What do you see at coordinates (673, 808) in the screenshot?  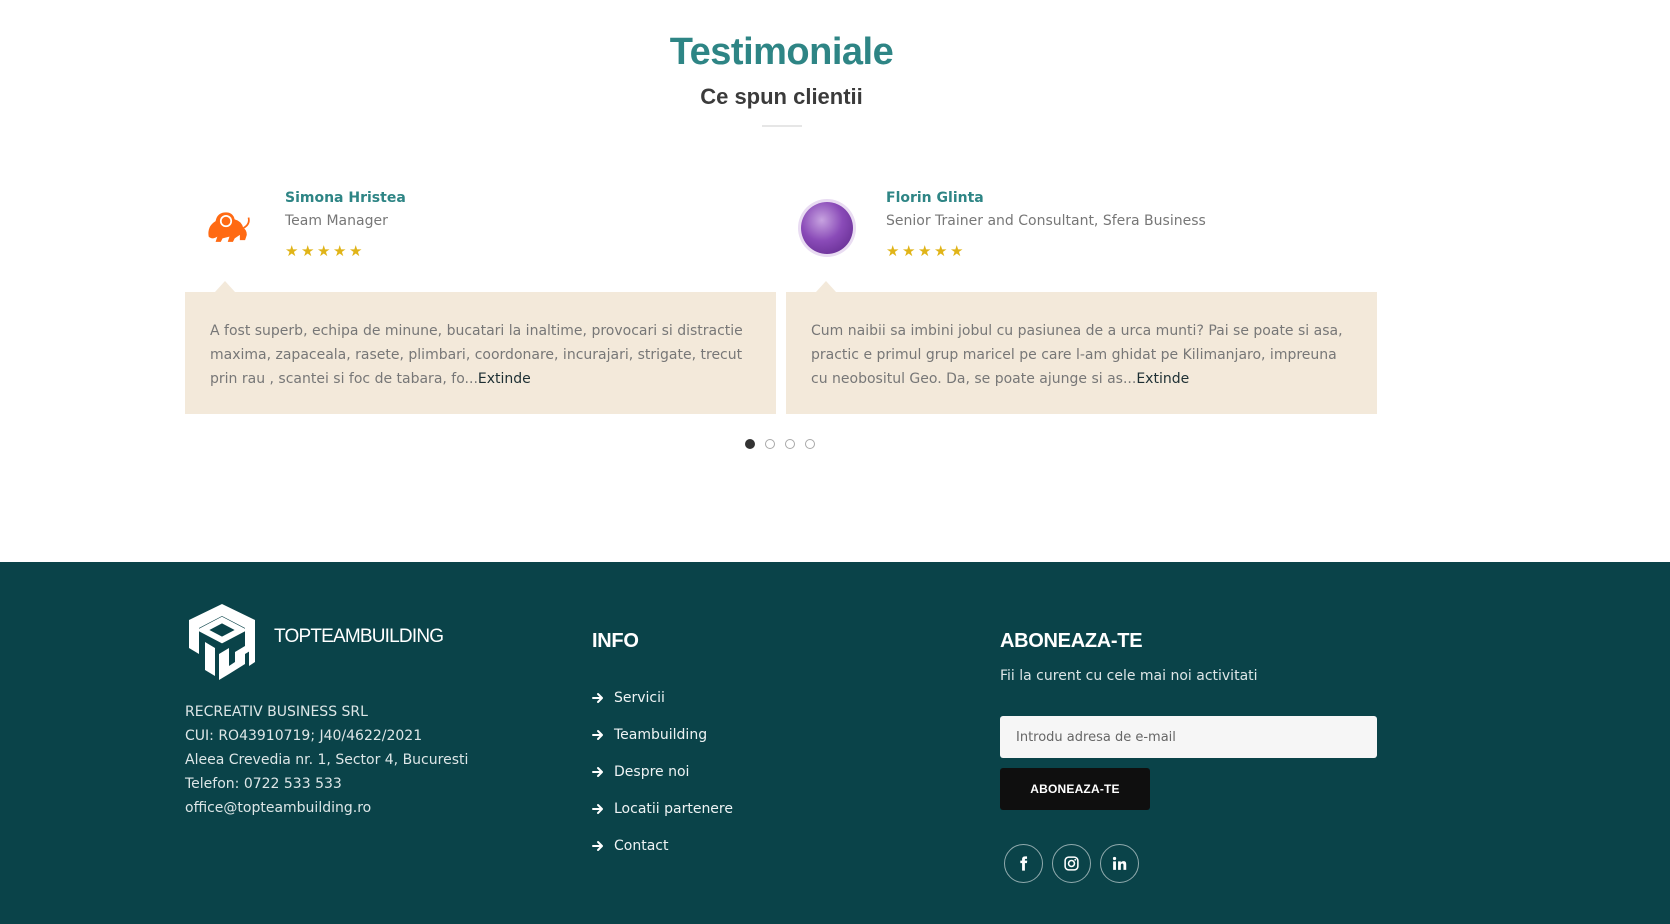 I see `footer-link-label: Locatii partenere` at bounding box center [673, 808].